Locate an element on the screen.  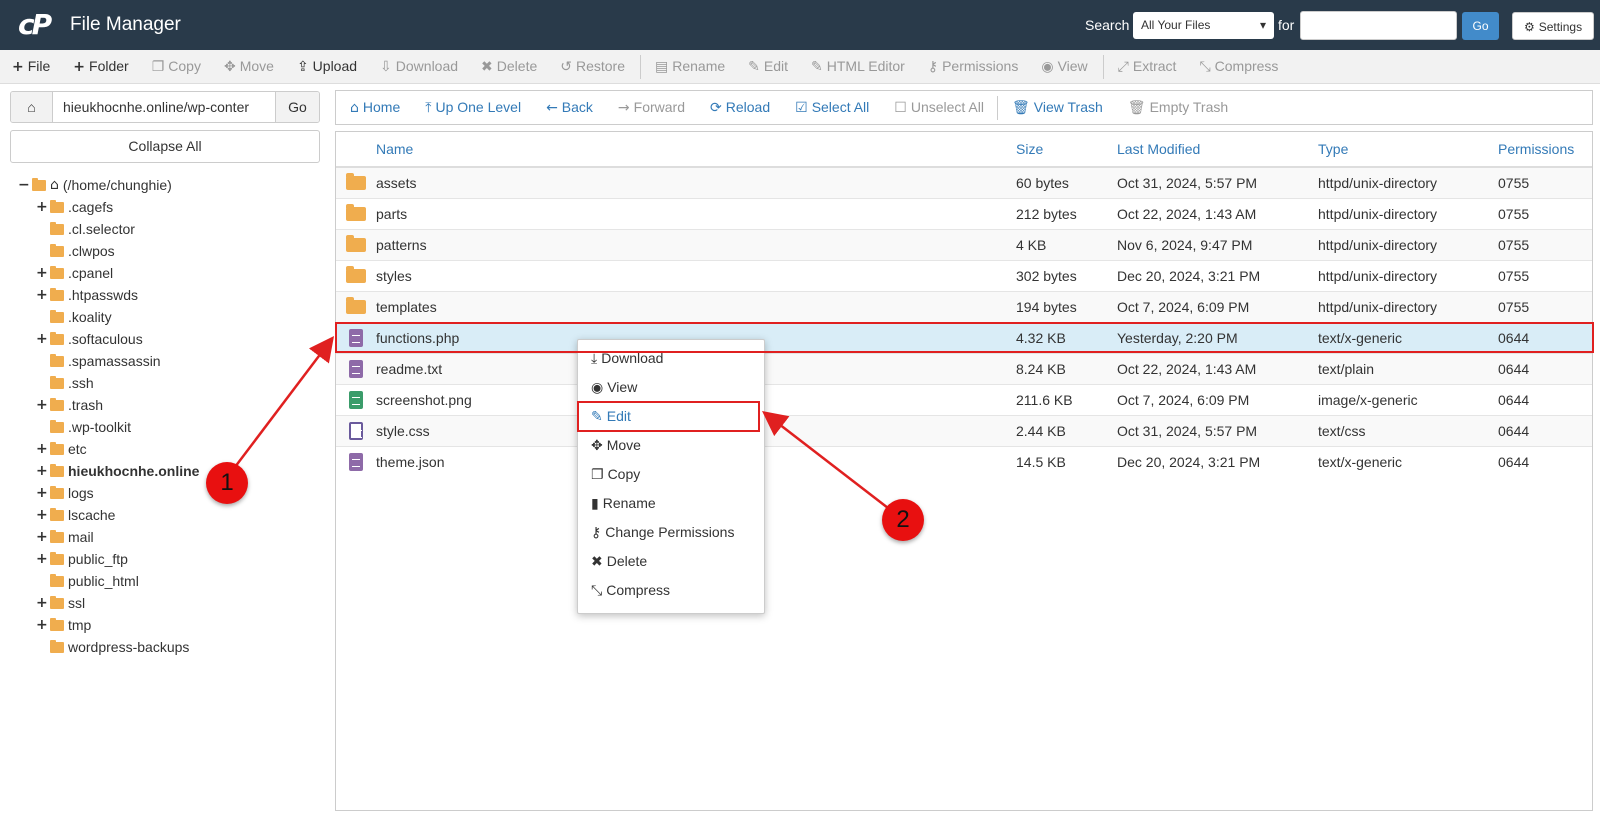
annotation-arrows is located at coordinates (561, 422).